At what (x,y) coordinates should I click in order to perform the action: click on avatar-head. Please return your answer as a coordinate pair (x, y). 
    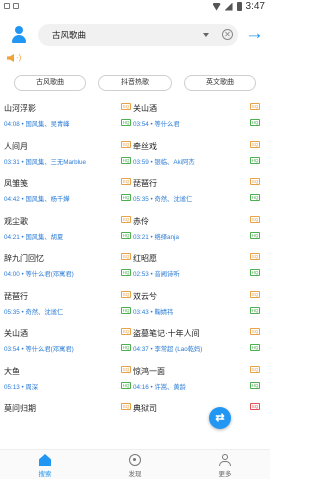
    Looking at the image, I should click on (19, 30).